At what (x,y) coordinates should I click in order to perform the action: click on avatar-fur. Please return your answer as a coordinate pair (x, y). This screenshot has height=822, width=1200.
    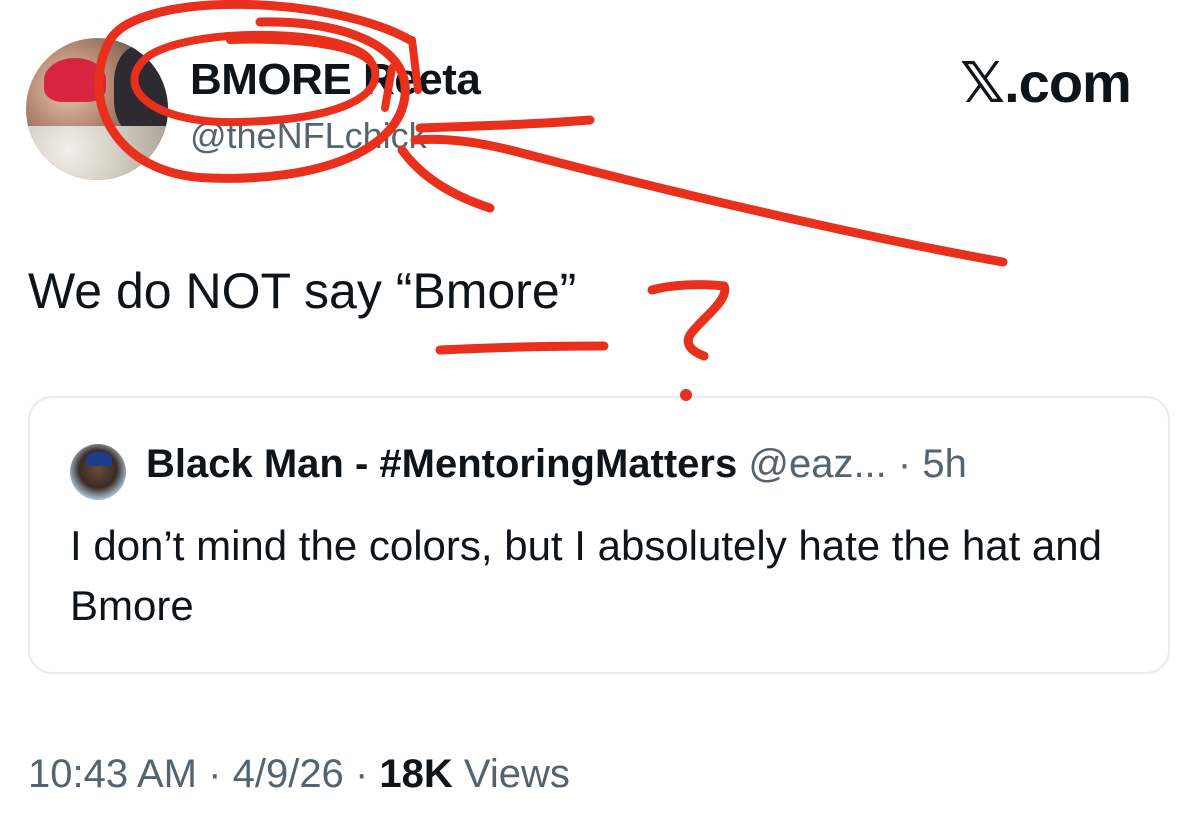
    Looking at the image, I should click on (97, 153).